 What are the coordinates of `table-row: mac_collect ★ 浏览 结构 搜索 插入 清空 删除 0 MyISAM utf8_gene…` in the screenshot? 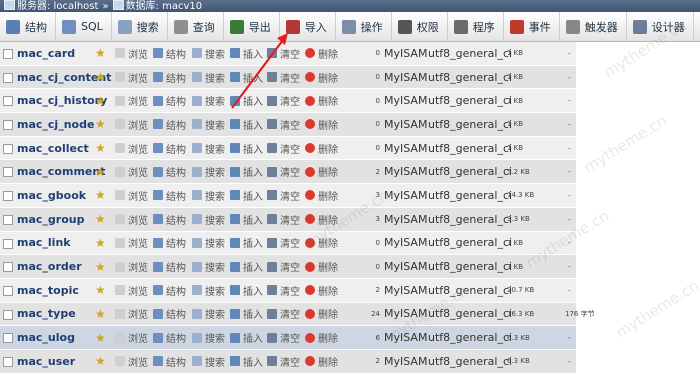 It's located at (350, 148).